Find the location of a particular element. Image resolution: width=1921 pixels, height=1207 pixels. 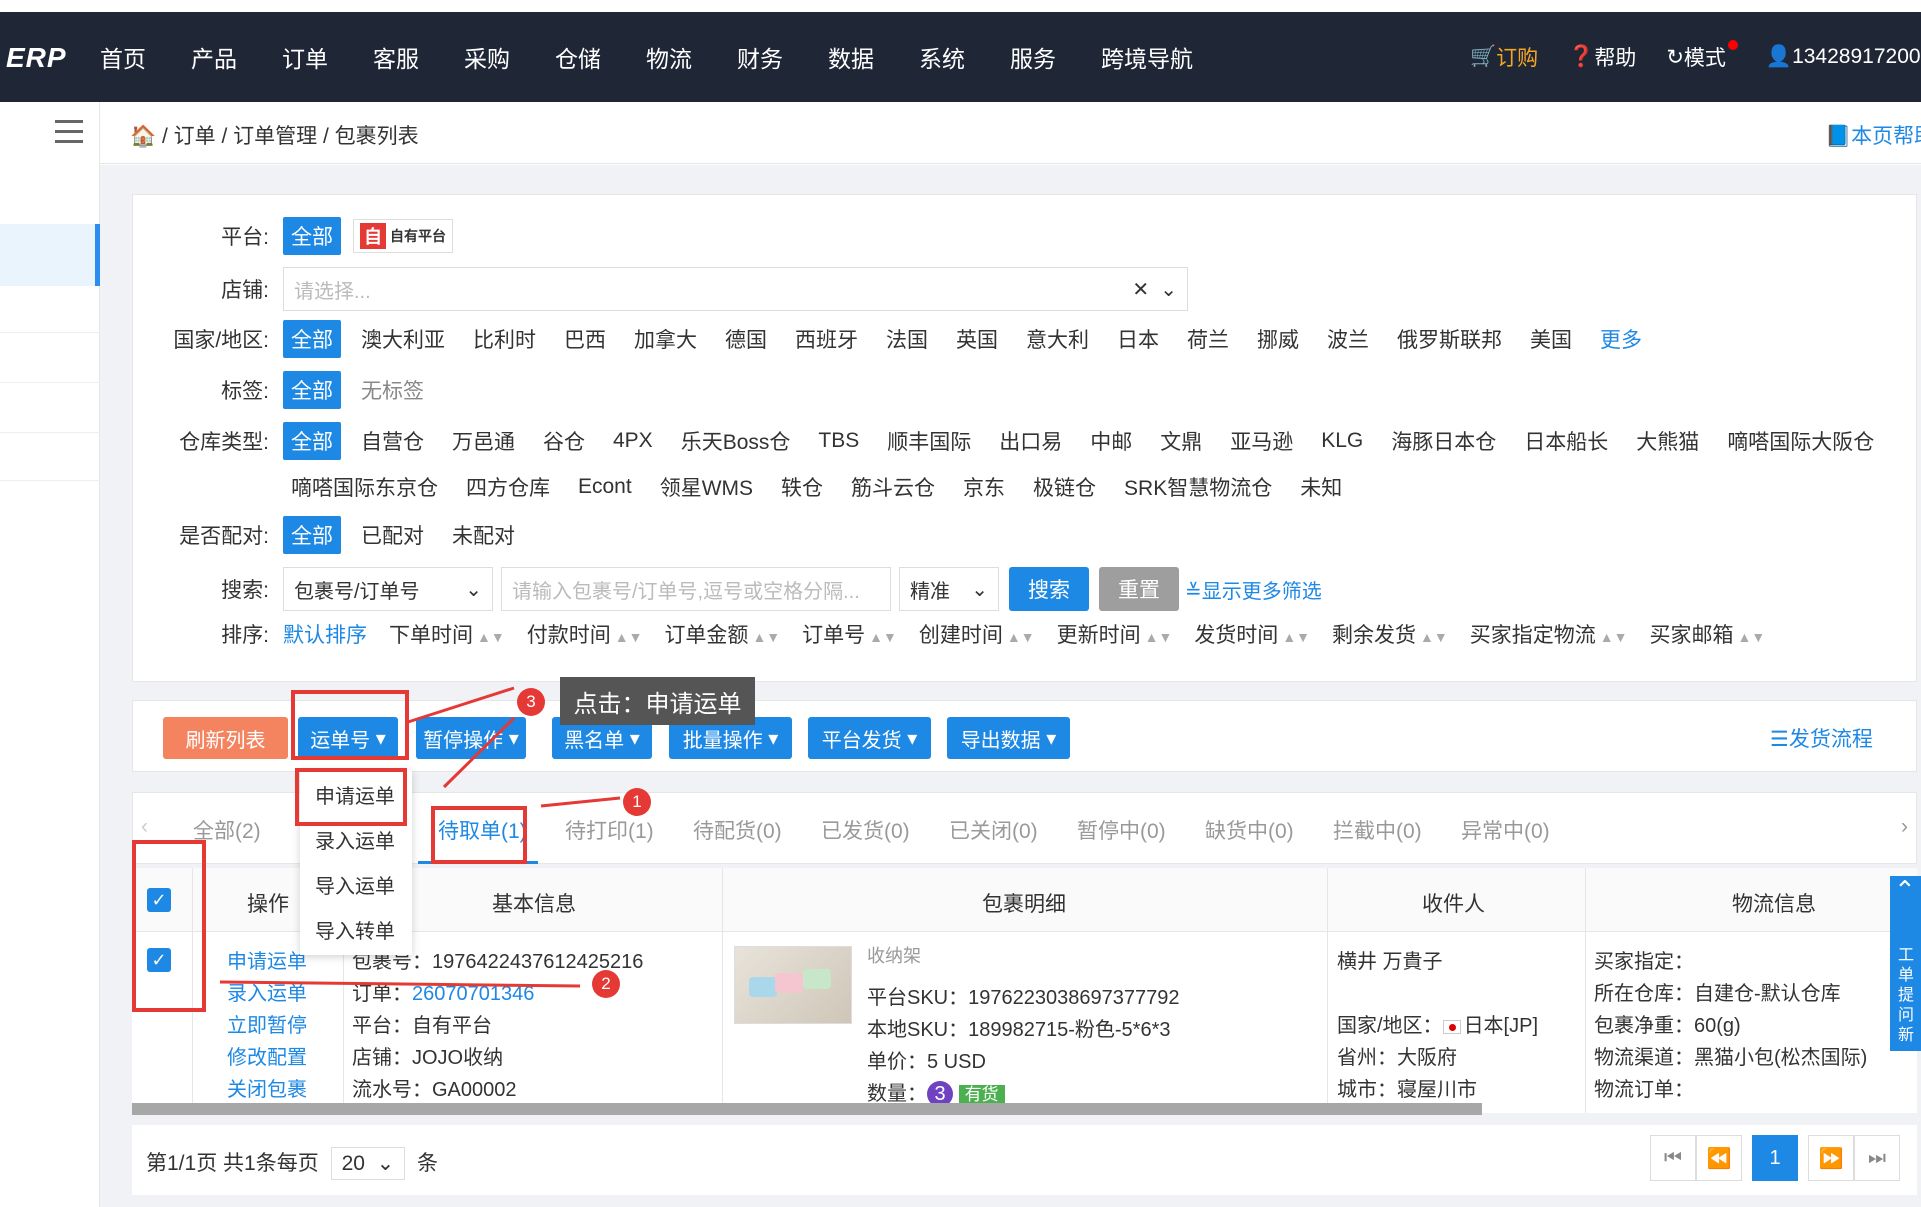

order-link: 🛒 订购 is located at coordinates (1504, 57).